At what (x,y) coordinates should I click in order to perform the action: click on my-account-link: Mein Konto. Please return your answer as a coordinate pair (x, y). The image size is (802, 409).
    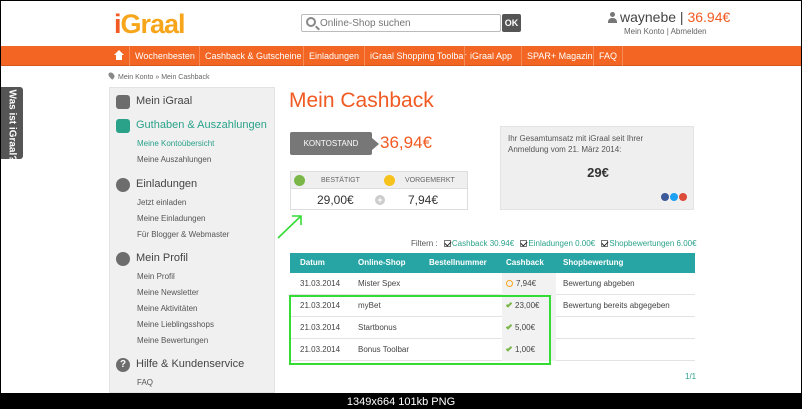
    Looking at the image, I should click on (644, 31).